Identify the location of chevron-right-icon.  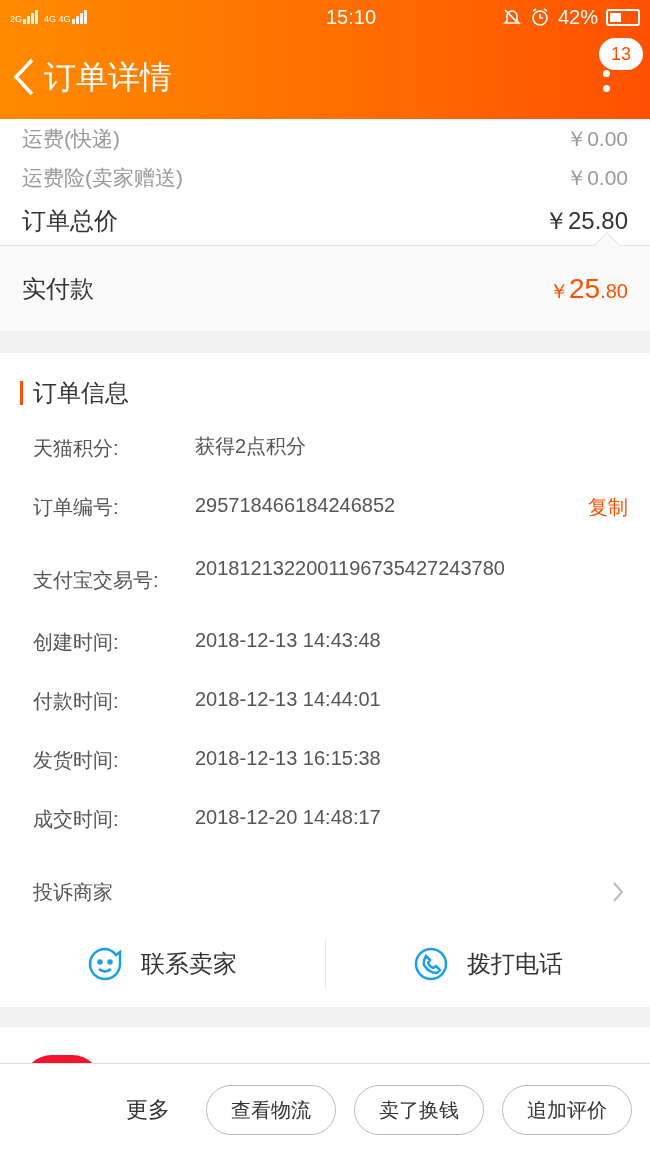
(618, 892).